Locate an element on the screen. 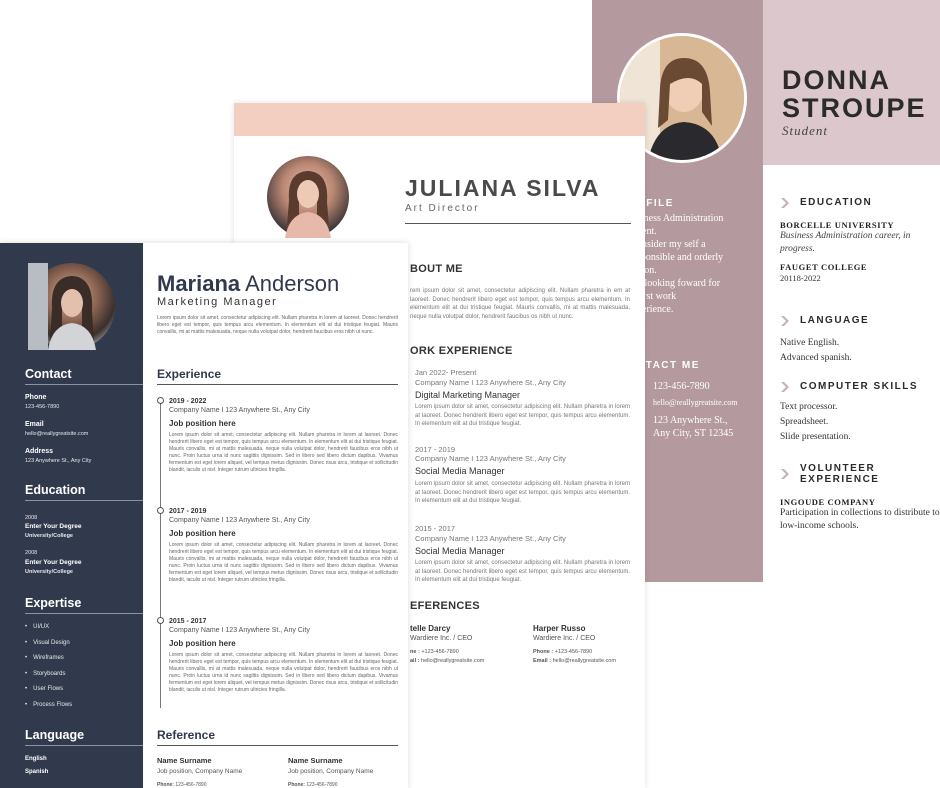 This screenshot has height=788, width=940. resume-c-contact-phone: 123-456-7890 is located at coordinates (681, 386).